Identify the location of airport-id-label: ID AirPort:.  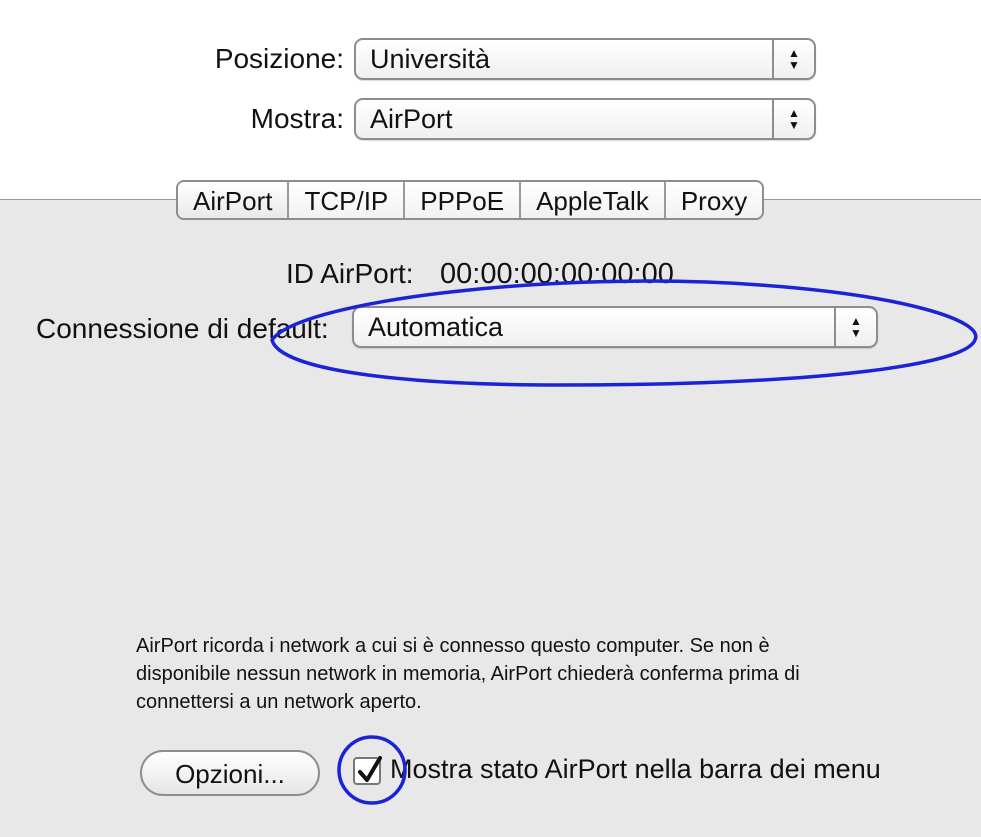
(350, 273).